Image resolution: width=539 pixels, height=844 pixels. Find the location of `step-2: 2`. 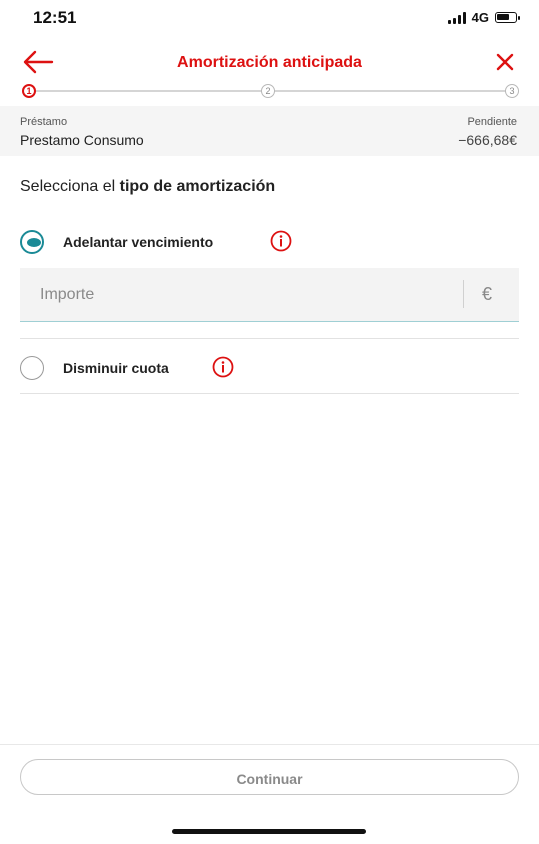

step-2: 2 is located at coordinates (268, 91).